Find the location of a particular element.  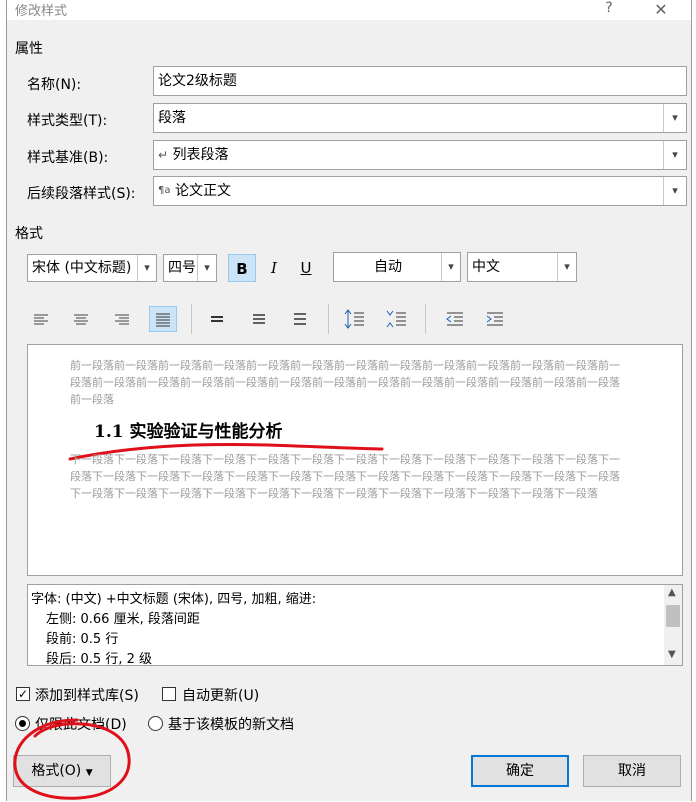

red-circle-annotation is located at coordinates (72, 759).